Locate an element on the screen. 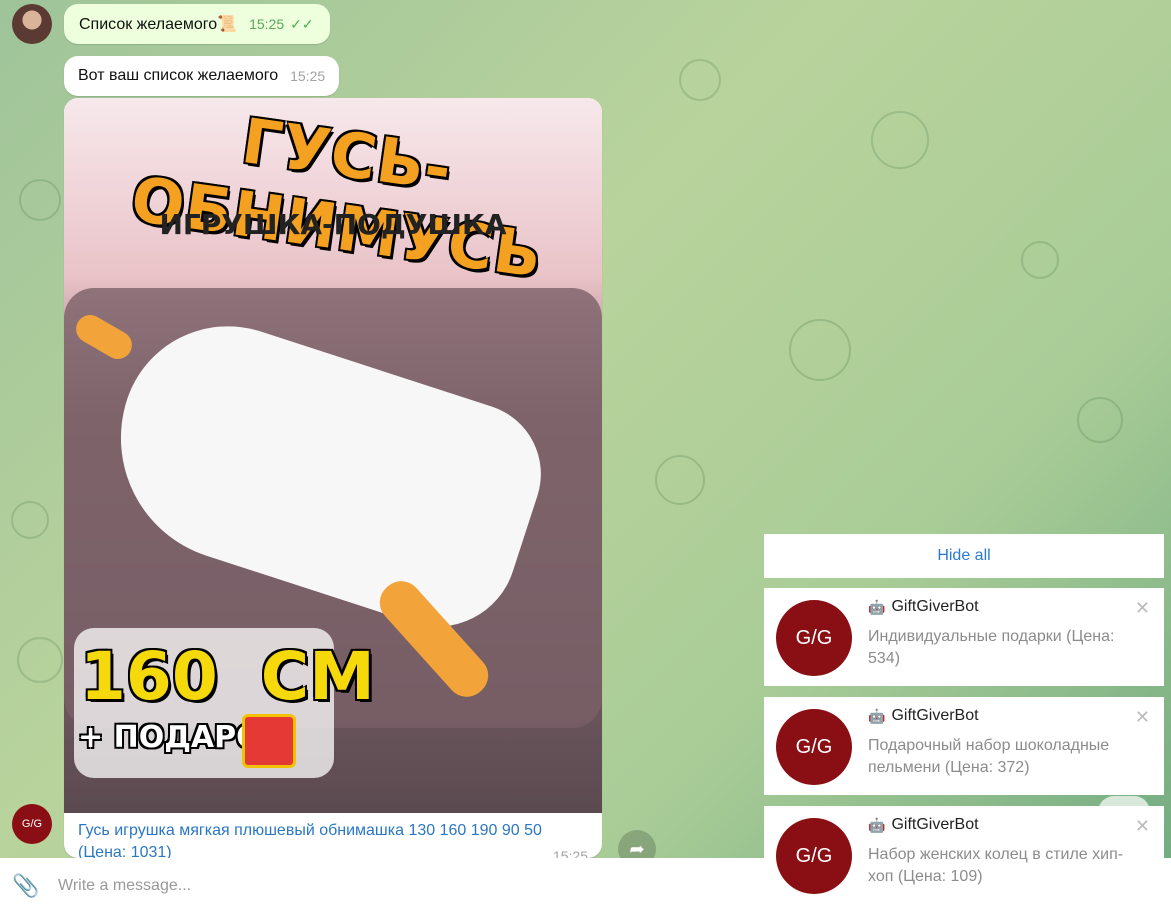  incoming-message: Вот ваш список желаемого 15:25 is located at coordinates (202, 76).